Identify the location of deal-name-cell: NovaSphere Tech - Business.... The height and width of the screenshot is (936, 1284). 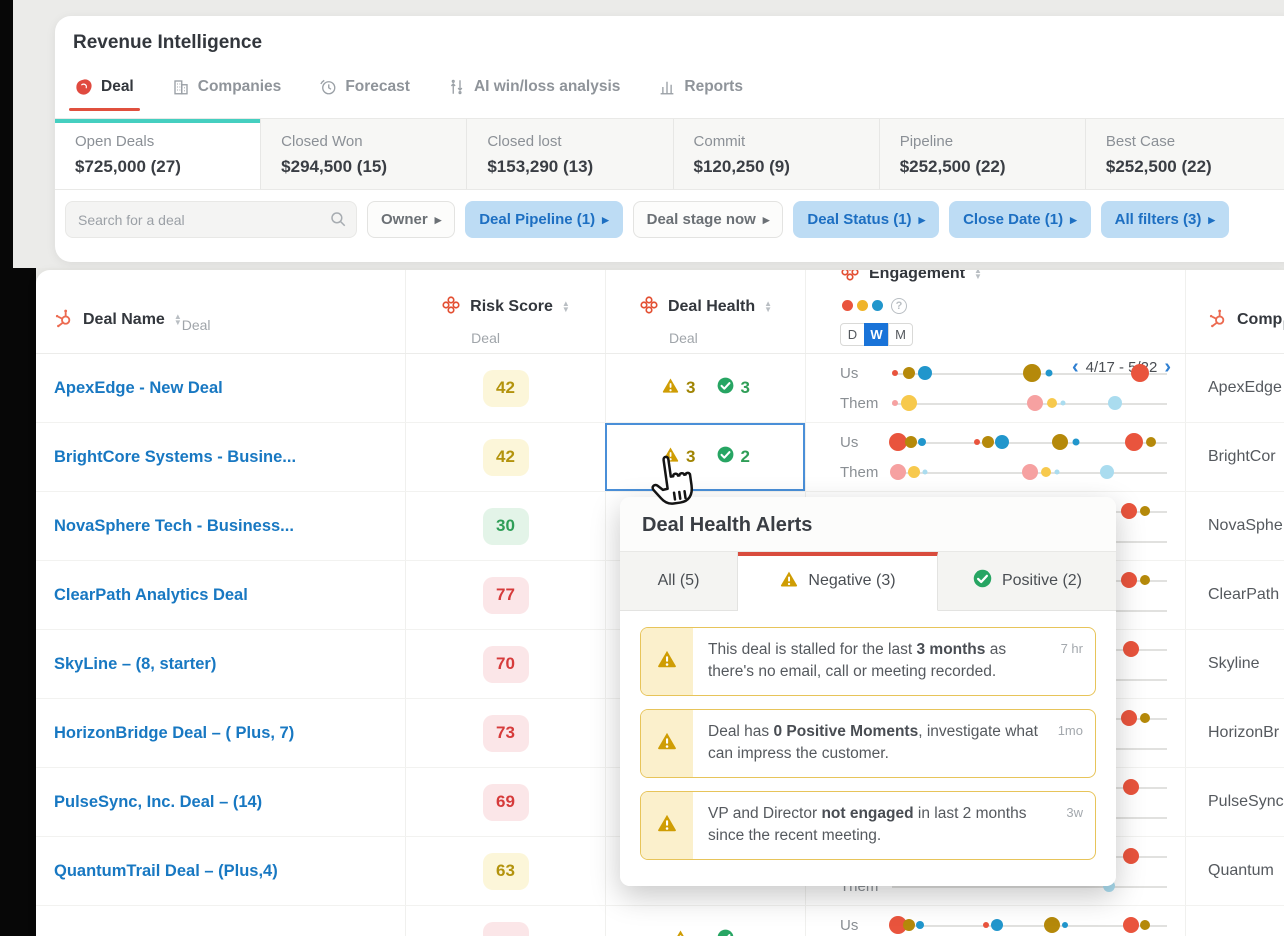
(220, 526).